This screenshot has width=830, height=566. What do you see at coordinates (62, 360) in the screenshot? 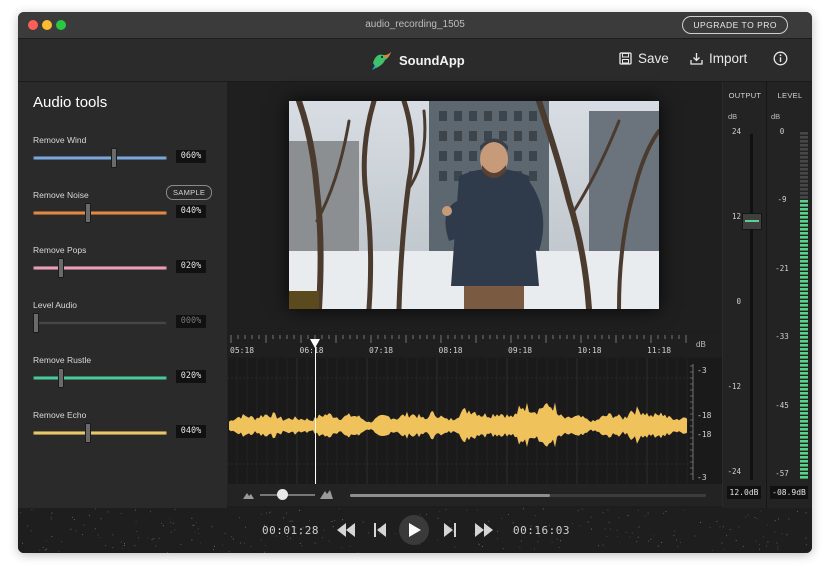
I see `tool-label: Remove Rustle` at bounding box center [62, 360].